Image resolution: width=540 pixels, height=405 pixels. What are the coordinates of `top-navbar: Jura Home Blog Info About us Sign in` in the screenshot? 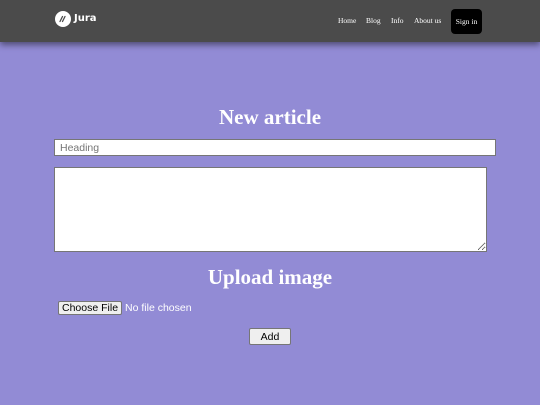 It's located at (270, 21).